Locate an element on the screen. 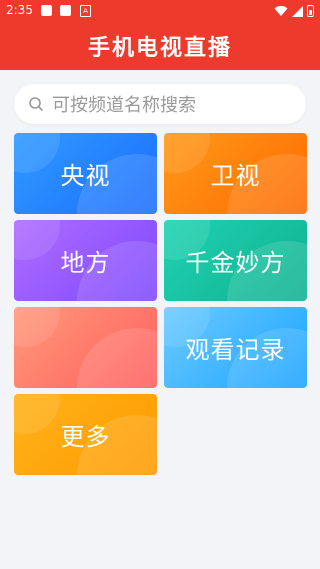 The width and height of the screenshot is (320, 569). app-notification-icon: A is located at coordinates (85, 11).